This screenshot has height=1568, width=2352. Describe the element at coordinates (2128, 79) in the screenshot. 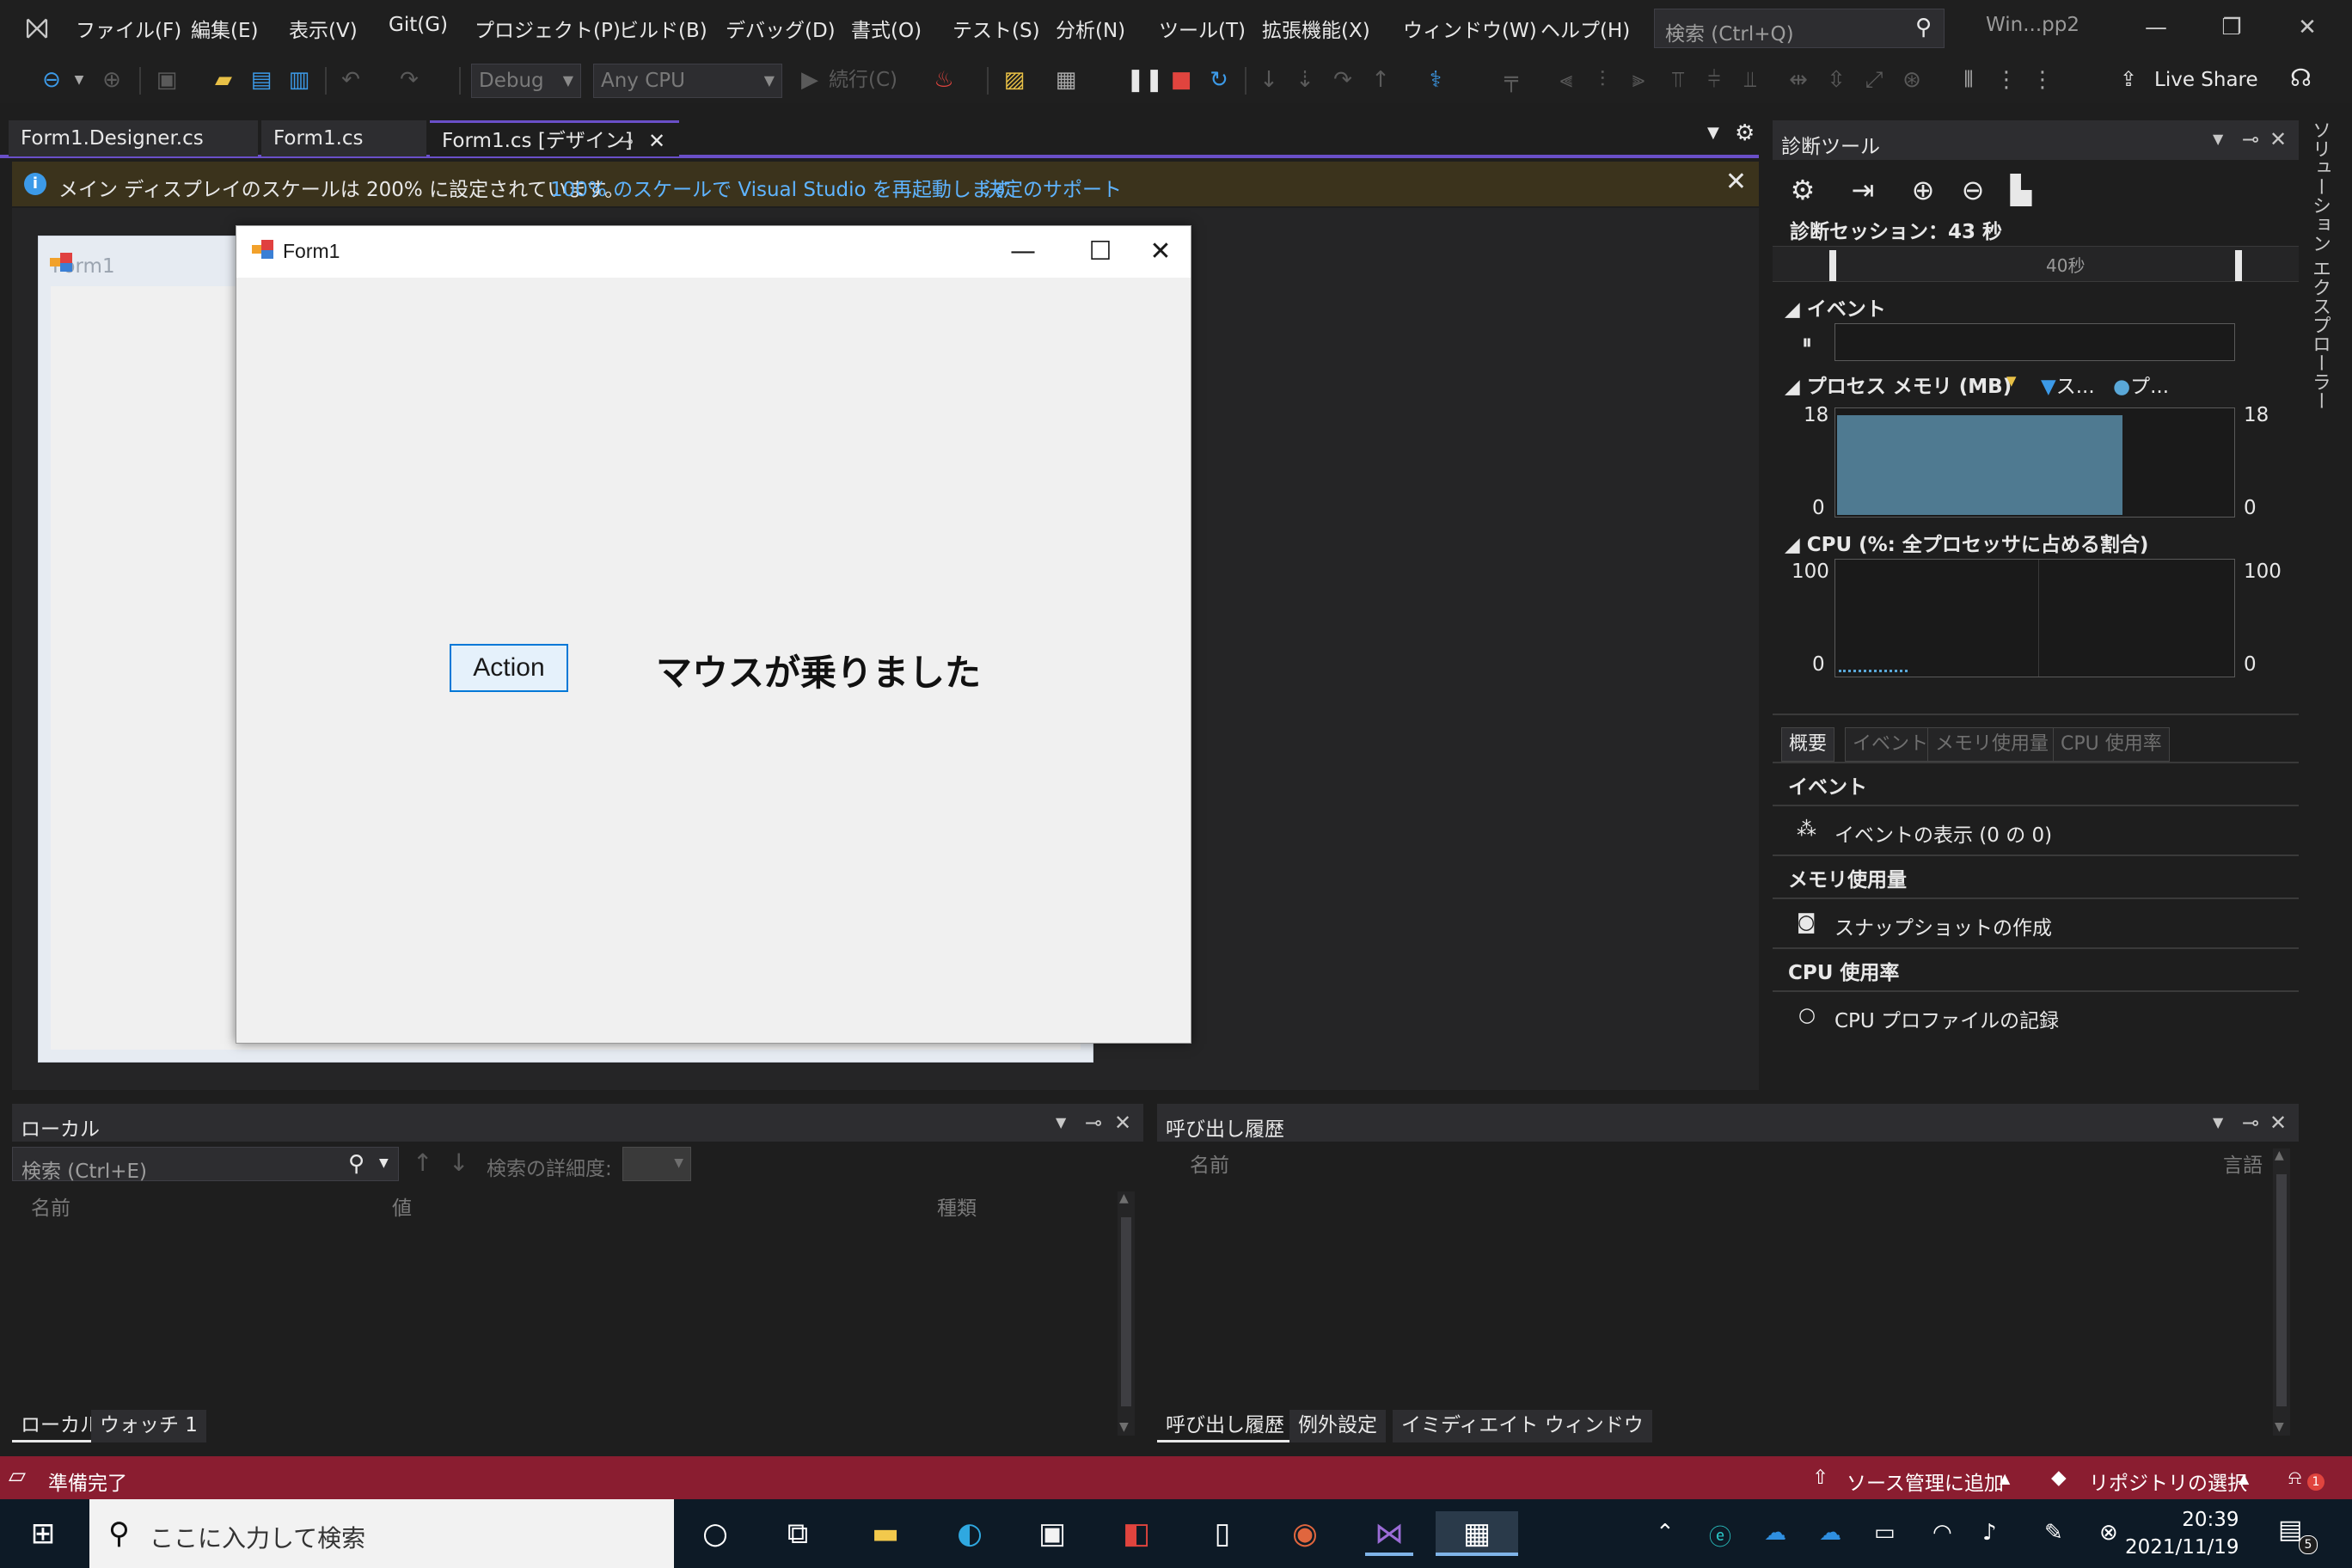

I see `live-share-icon: ⇪` at that location.